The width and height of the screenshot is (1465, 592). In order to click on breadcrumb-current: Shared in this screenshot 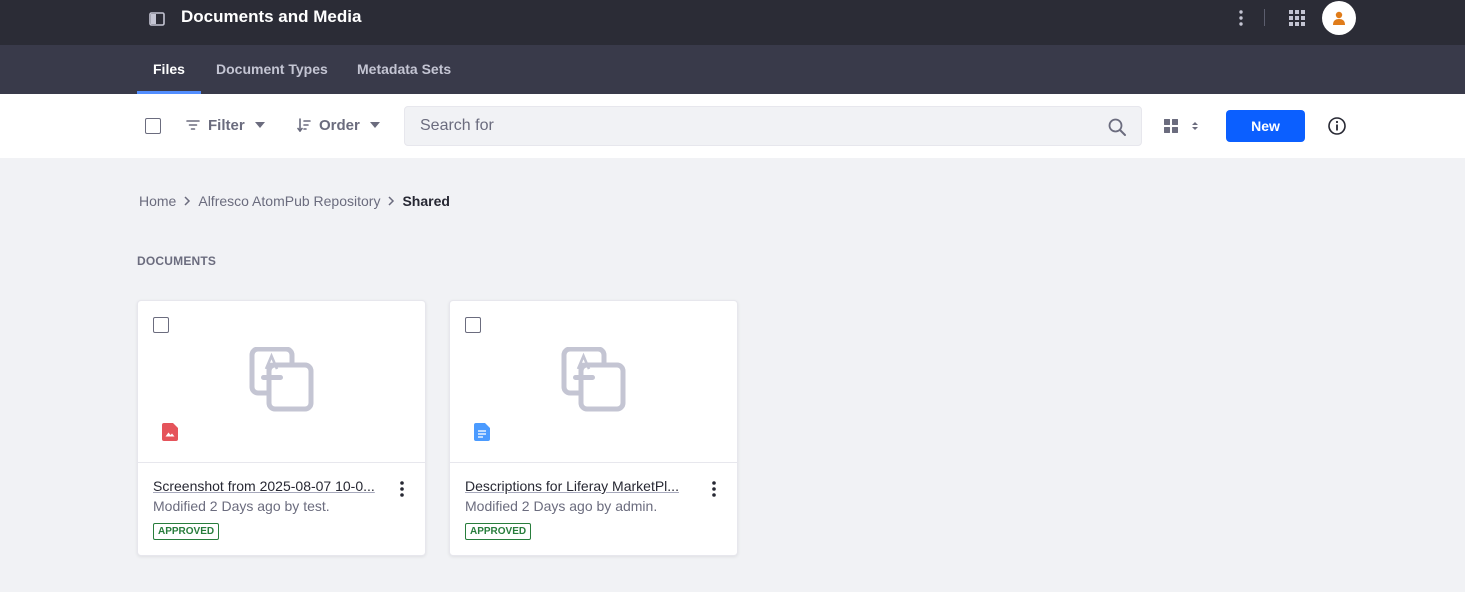, I will do `click(426, 201)`.